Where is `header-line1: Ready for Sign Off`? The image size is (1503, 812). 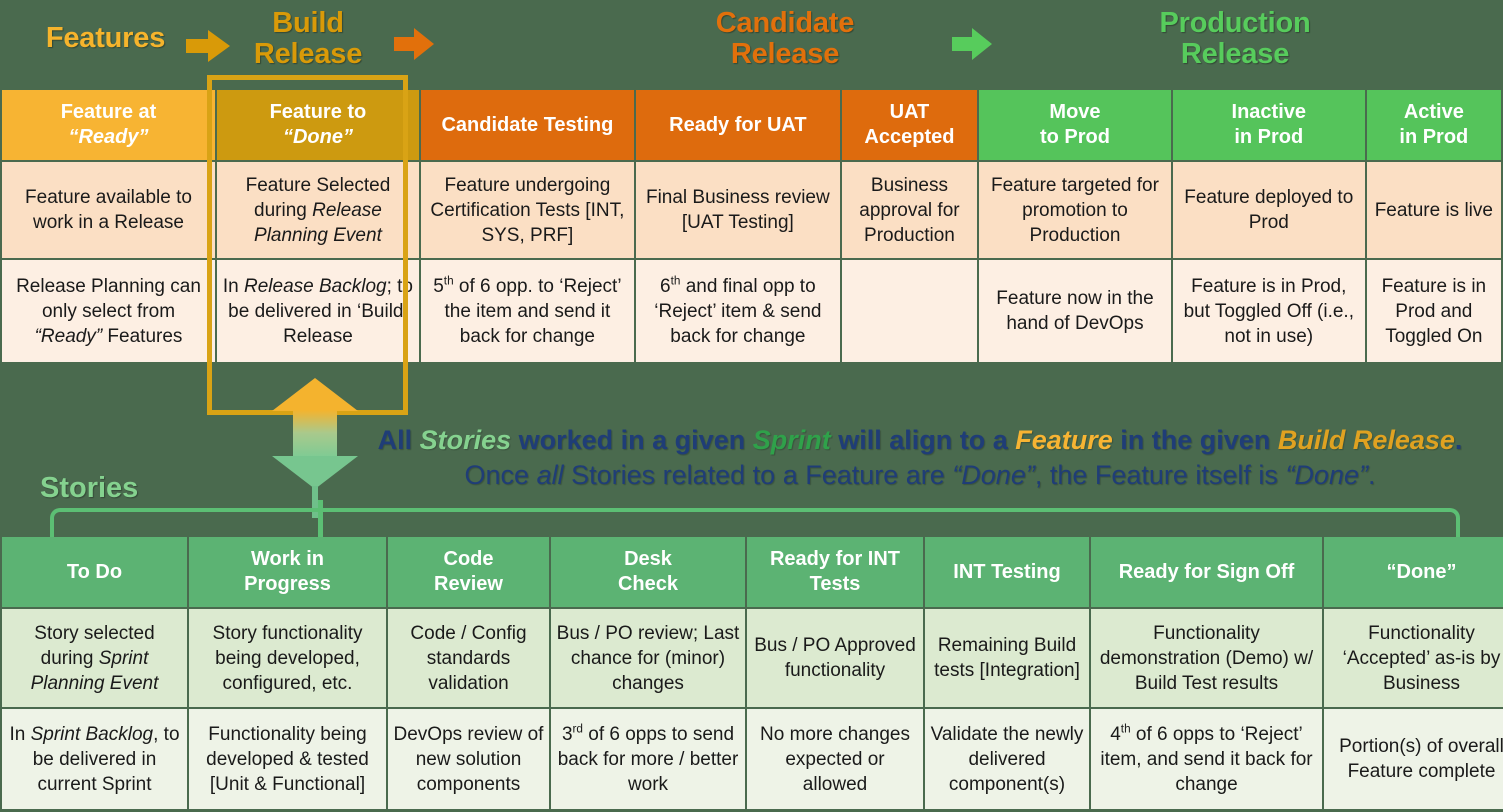
header-line1: Ready for Sign Off is located at coordinates (1206, 571).